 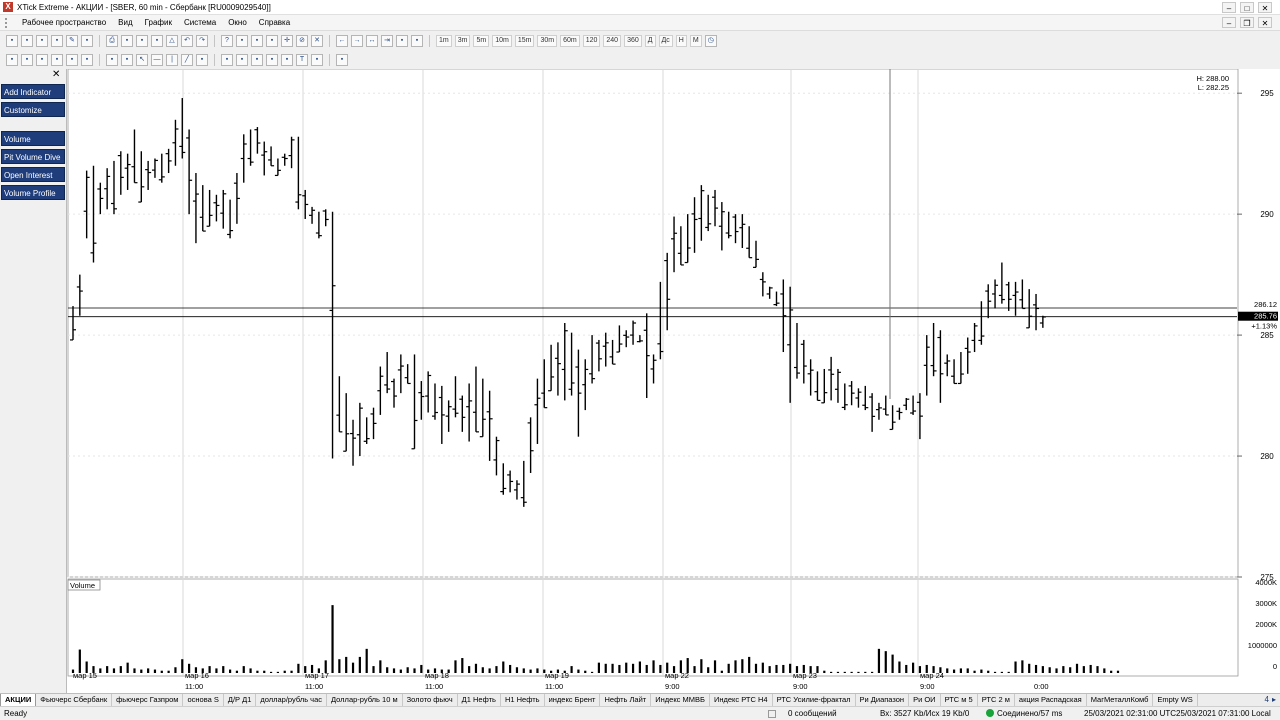 What do you see at coordinates (27, 41) in the screenshot?
I see `chart-candle-icon: ▪` at bounding box center [27, 41].